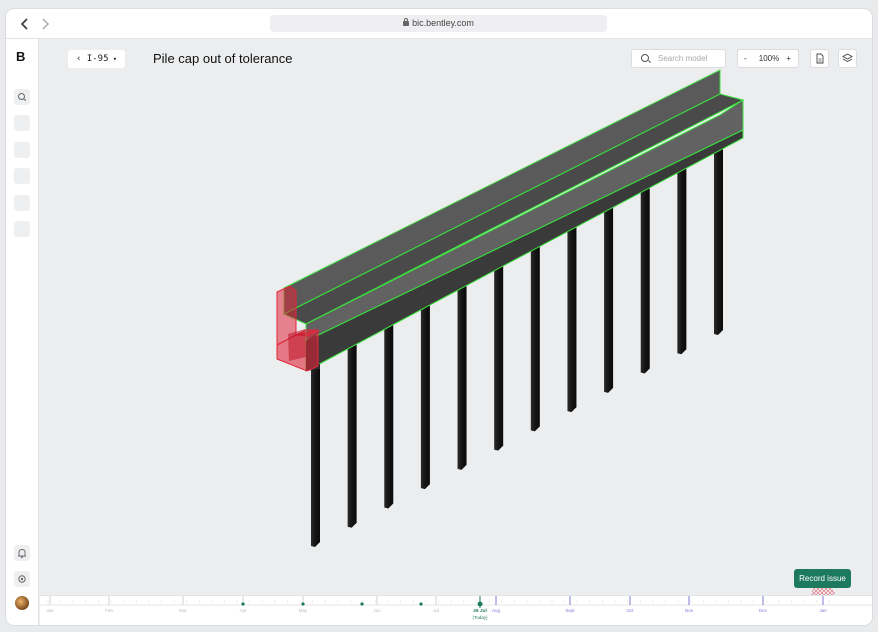 The image size is (878, 632). What do you see at coordinates (20, 56) in the screenshot?
I see `app-logo: B` at bounding box center [20, 56].